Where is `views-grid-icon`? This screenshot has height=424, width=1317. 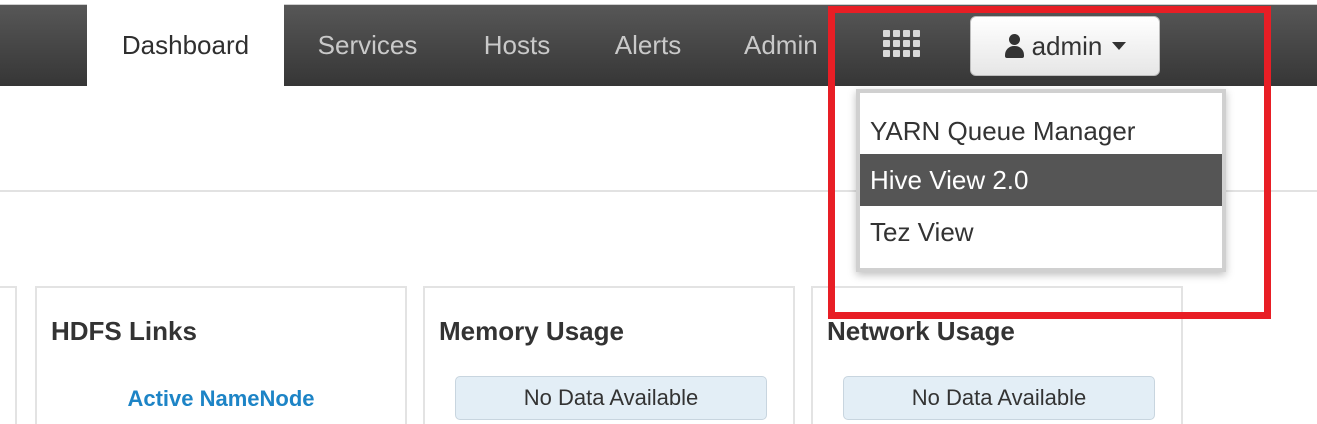 views-grid-icon is located at coordinates (902, 44).